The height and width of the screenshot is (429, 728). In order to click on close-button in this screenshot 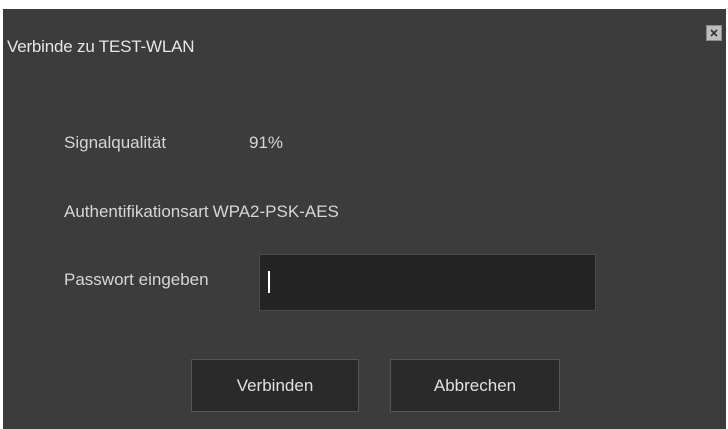, I will do `click(714, 33)`.